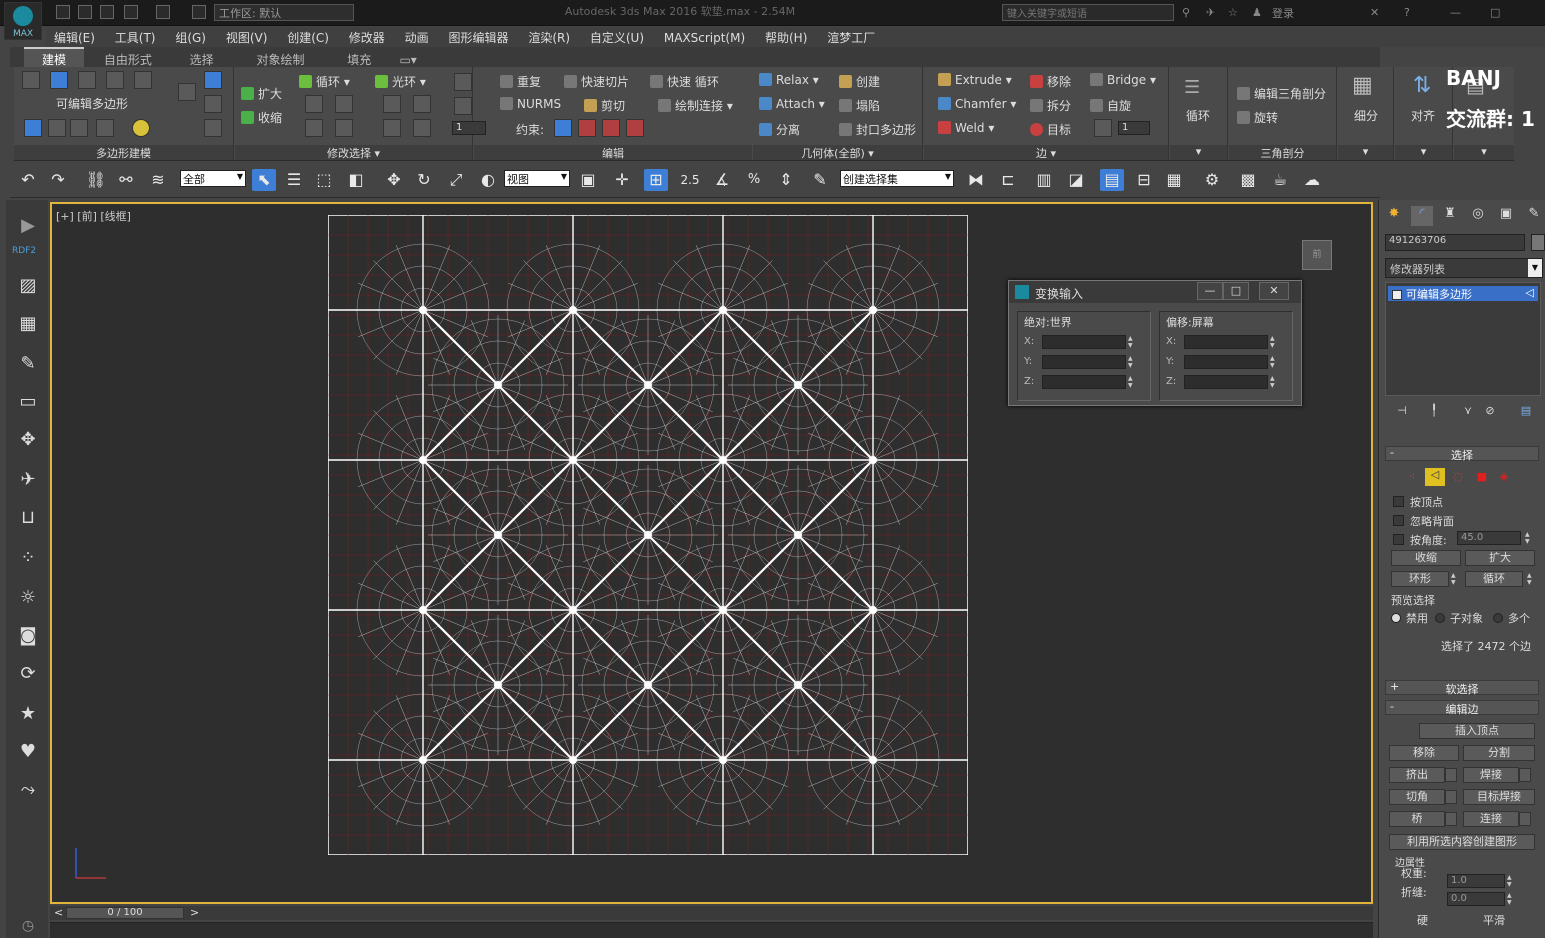 The height and width of the screenshot is (938, 1545). I want to click on element-mode-icon, so click(143, 80).